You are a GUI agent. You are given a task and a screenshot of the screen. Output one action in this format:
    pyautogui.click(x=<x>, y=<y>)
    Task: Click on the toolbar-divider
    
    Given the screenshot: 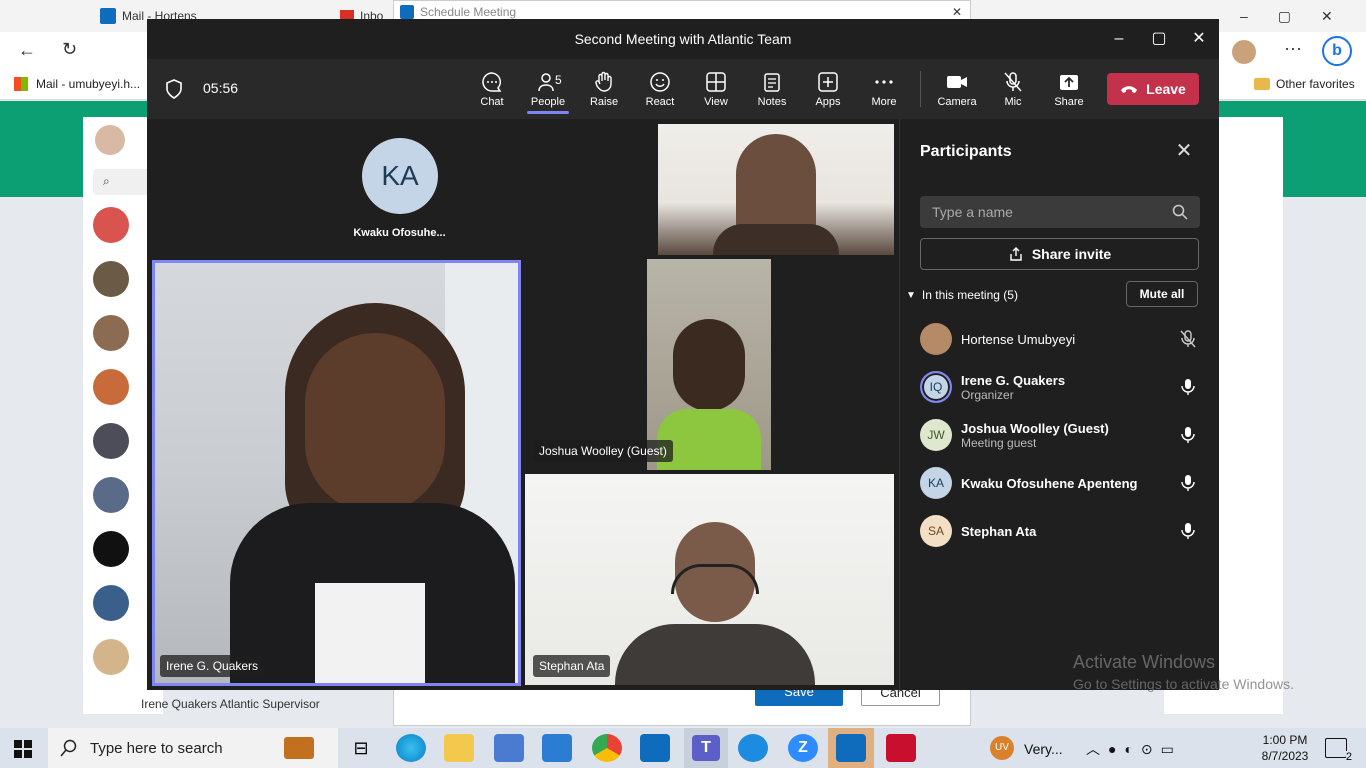 What is the action you would take?
    pyautogui.click(x=920, y=89)
    